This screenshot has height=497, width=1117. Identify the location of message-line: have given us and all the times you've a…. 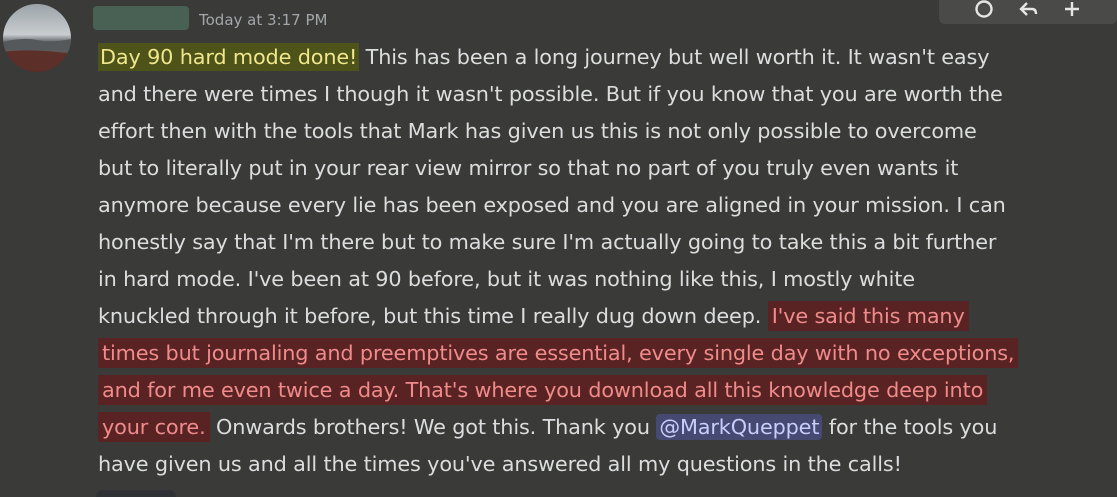
(500, 464).